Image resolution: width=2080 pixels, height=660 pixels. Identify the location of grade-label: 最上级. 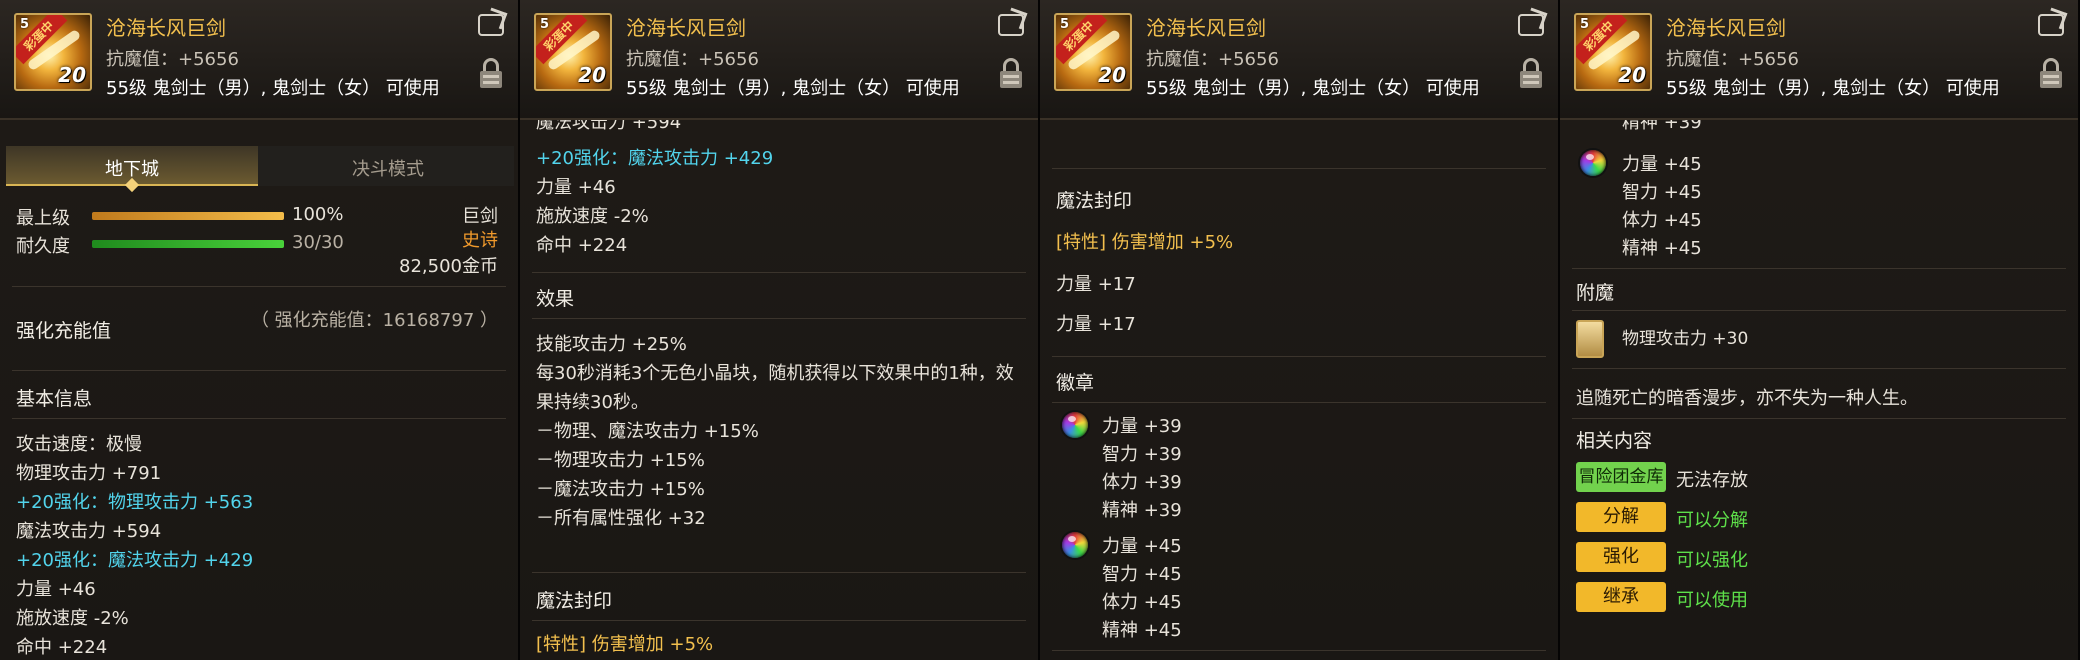
(43, 218).